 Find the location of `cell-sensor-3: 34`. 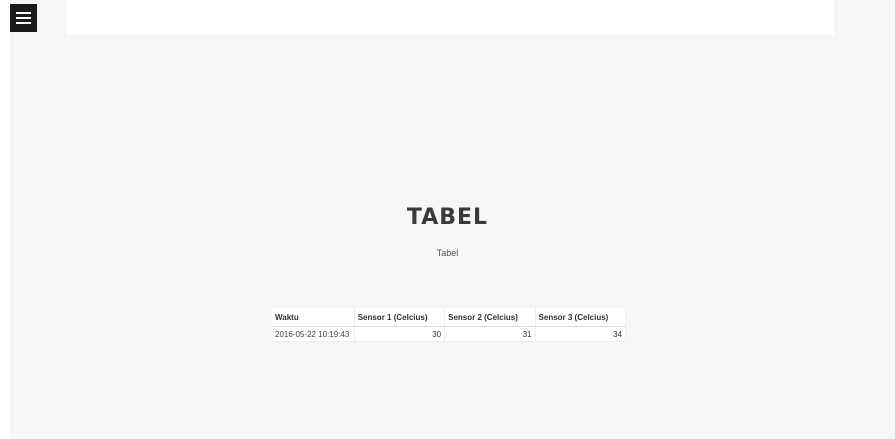

cell-sensor-3: 34 is located at coordinates (581, 334).